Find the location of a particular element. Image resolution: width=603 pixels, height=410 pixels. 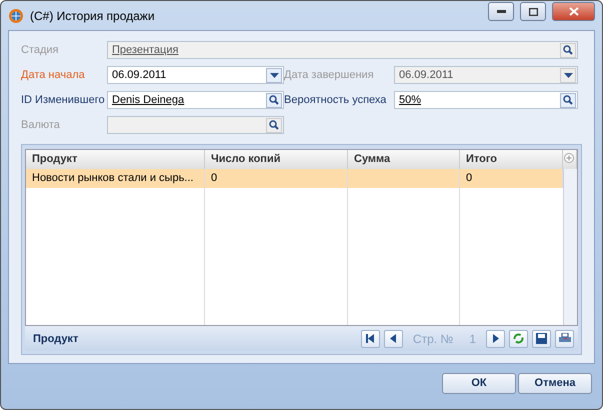

dropdown-button is located at coordinates (274, 75).